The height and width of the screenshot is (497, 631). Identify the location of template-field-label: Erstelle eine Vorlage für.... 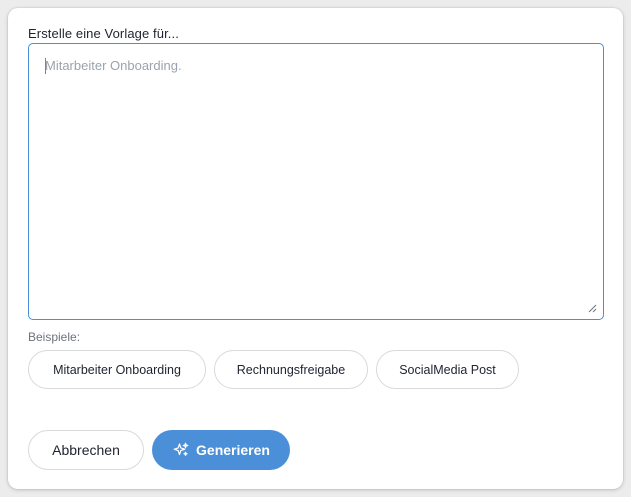
(103, 33).